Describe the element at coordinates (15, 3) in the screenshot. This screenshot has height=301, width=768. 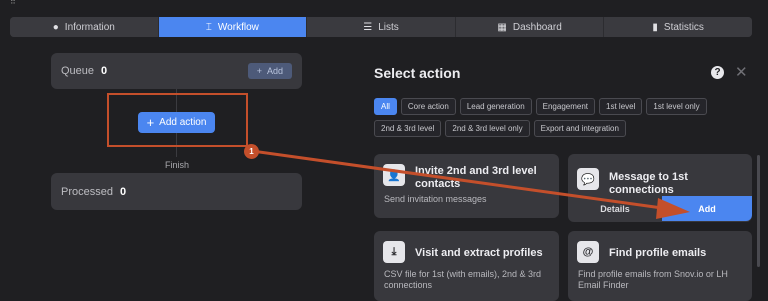
I see `window-menu-dots: ⠿` at that location.